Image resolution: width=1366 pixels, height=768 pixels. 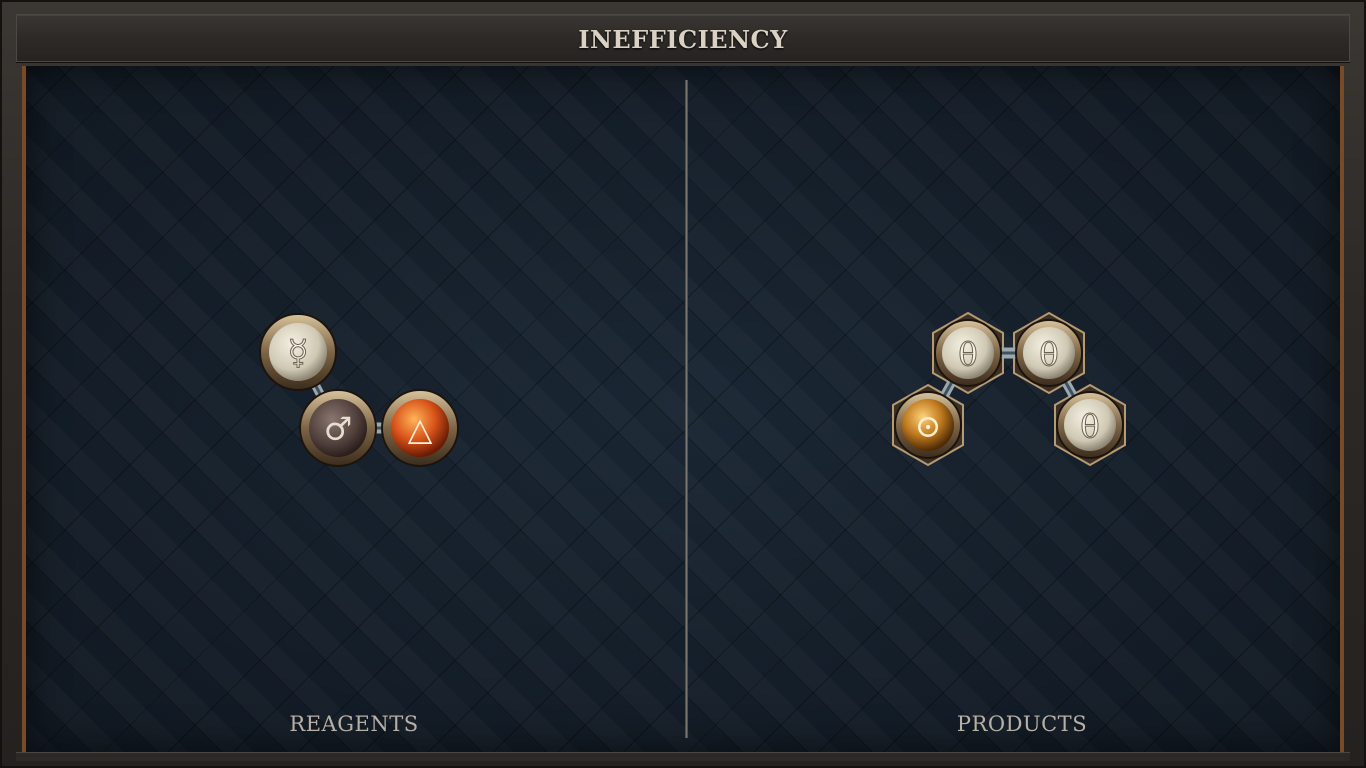 I want to click on title-bar: INEFFICIENCY, so click(x=683, y=38).